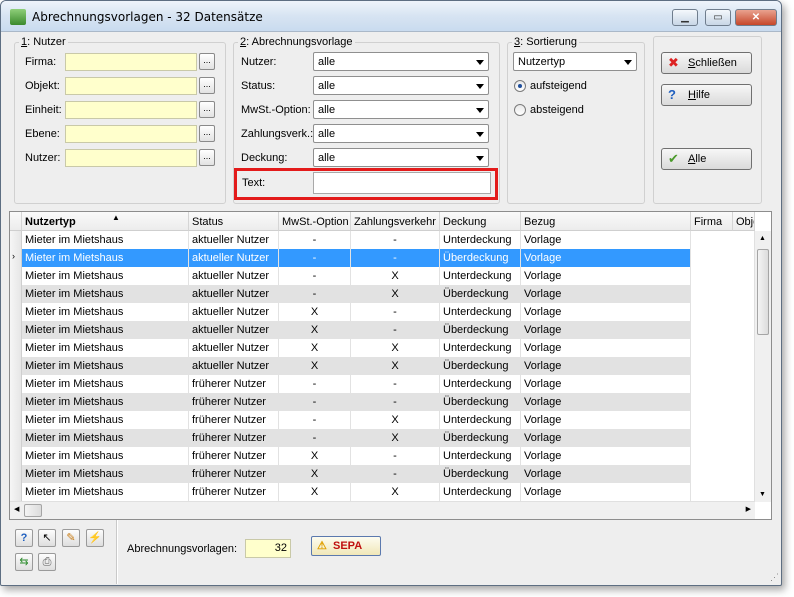 The width and height of the screenshot is (794, 597). What do you see at coordinates (401, 61) in the screenshot?
I see `filter-nutzer-select: alle` at bounding box center [401, 61].